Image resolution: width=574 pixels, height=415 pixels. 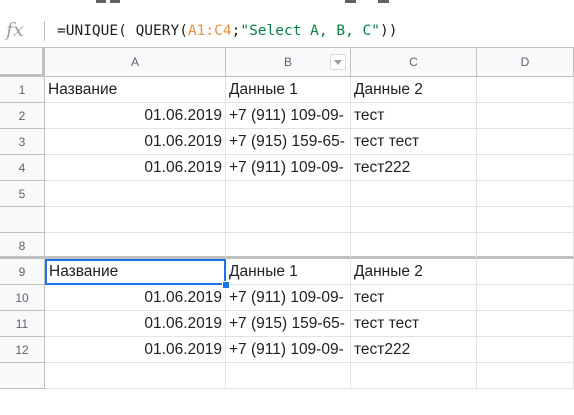 I want to click on column-header-a: A, so click(x=135, y=62).